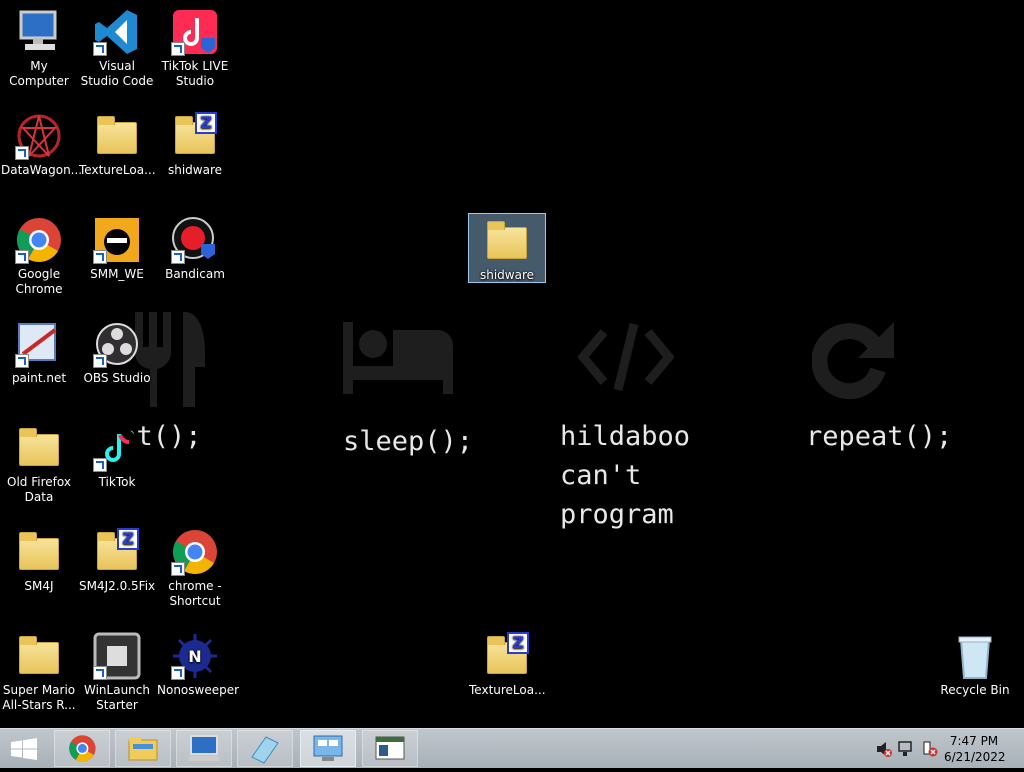  What do you see at coordinates (512, 748) in the screenshot?
I see `taskbar: 7:47 PM 6/21/2022` at bounding box center [512, 748].